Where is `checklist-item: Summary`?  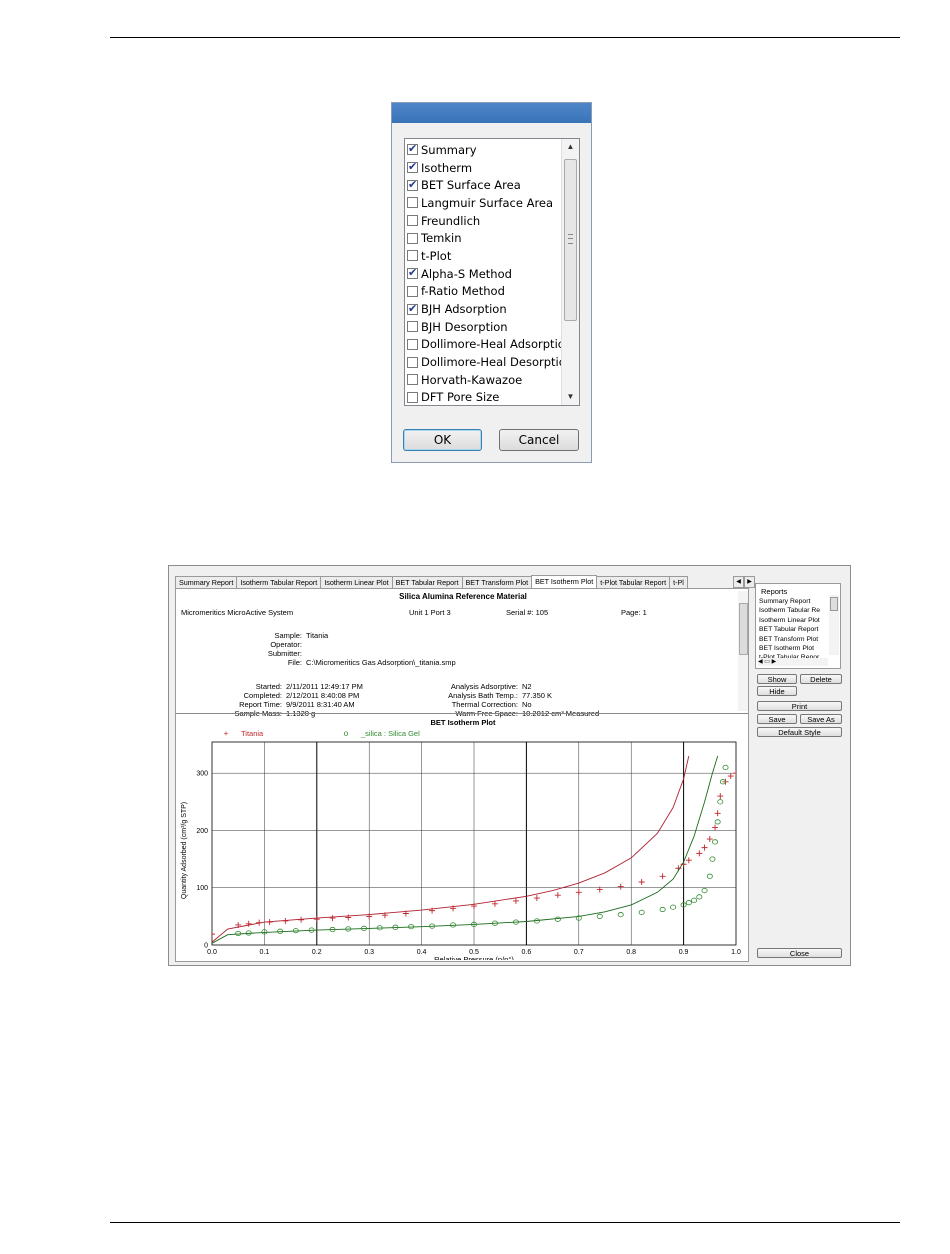 checklist-item: Summary is located at coordinates (484, 150).